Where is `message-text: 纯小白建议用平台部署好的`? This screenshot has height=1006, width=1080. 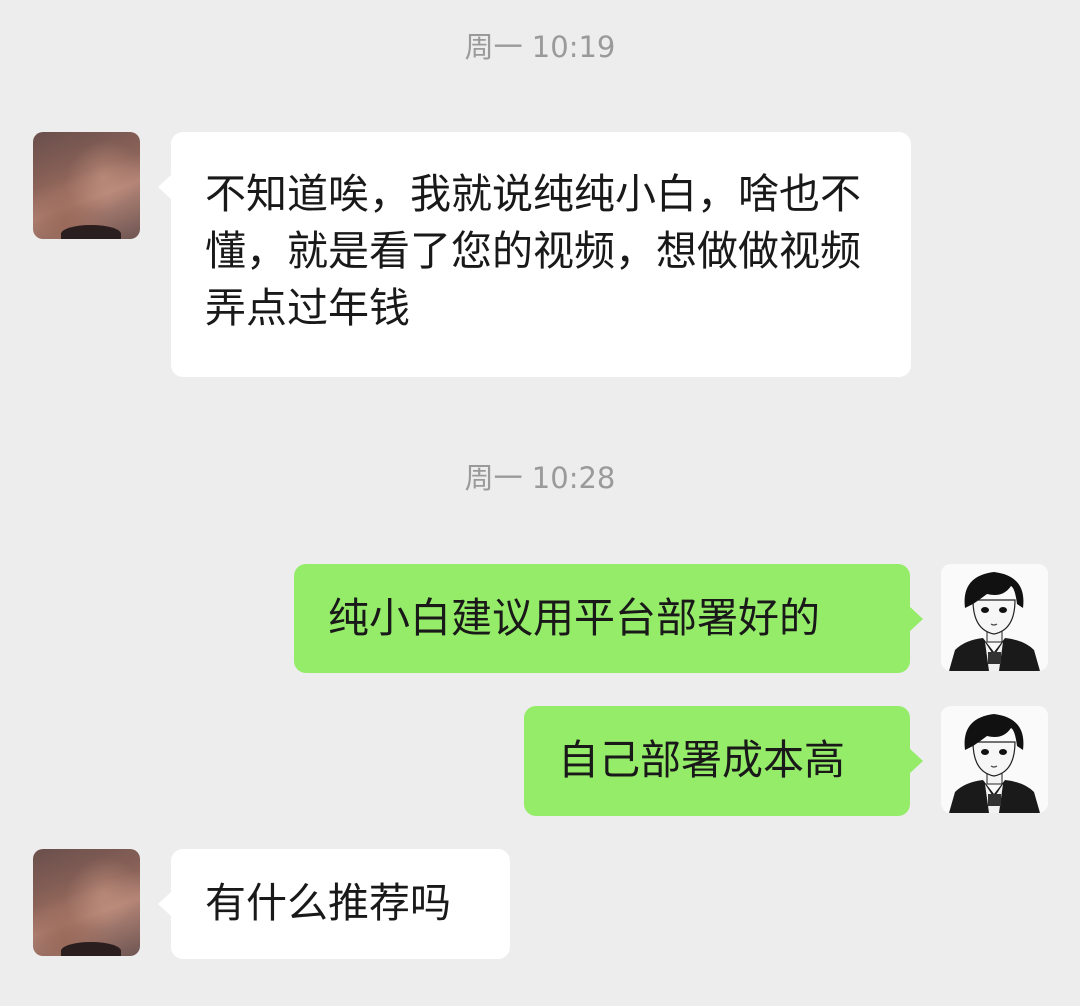
message-text: 纯小白建议用平台部署好的 is located at coordinates (574, 618).